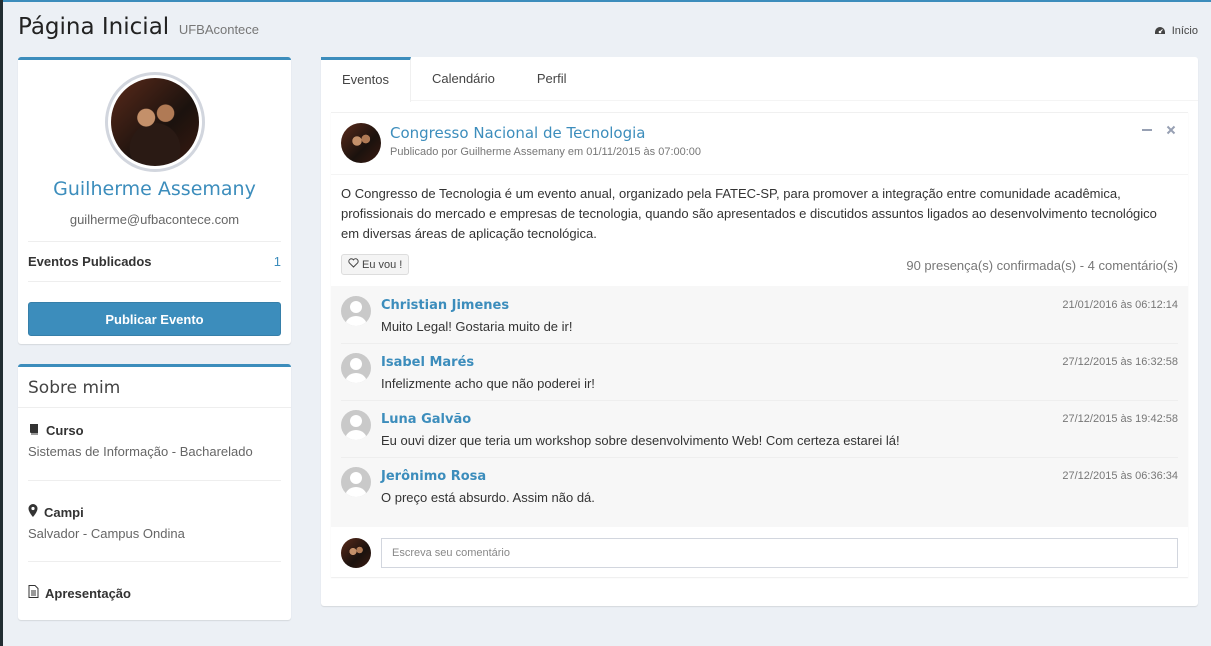 The height and width of the screenshot is (646, 1211). What do you see at coordinates (366, 79) in the screenshot?
I see `tab-events: Eventos` at bounding box center [366, 79].